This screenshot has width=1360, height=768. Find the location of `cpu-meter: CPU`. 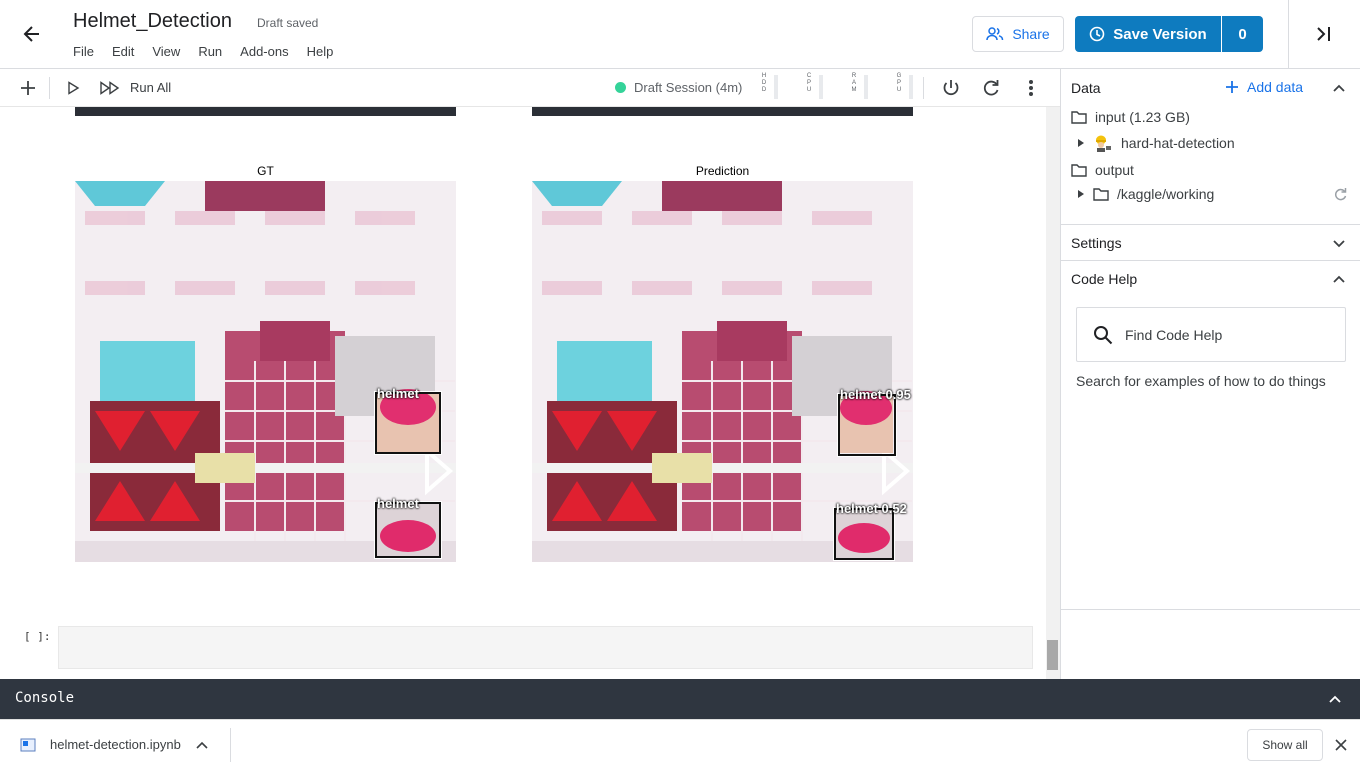

cpu-meter: CPU is located at coordinates (820, 88).